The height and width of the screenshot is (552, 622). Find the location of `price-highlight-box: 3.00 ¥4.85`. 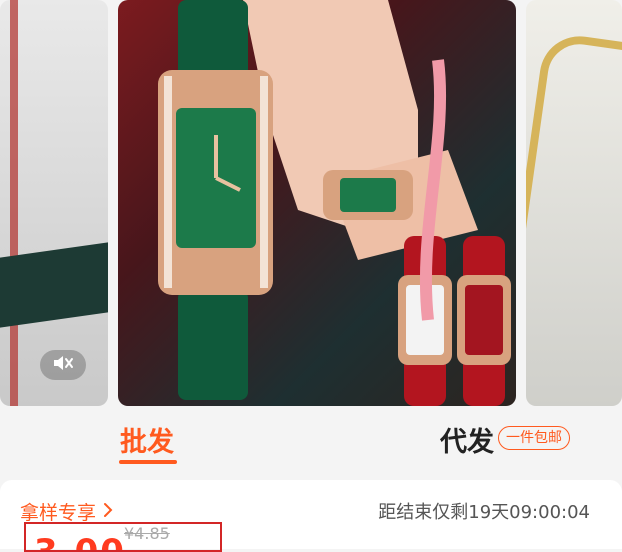

price-highlight-box: 3.00 ¥4.85 is located at coordinates (123, 537).